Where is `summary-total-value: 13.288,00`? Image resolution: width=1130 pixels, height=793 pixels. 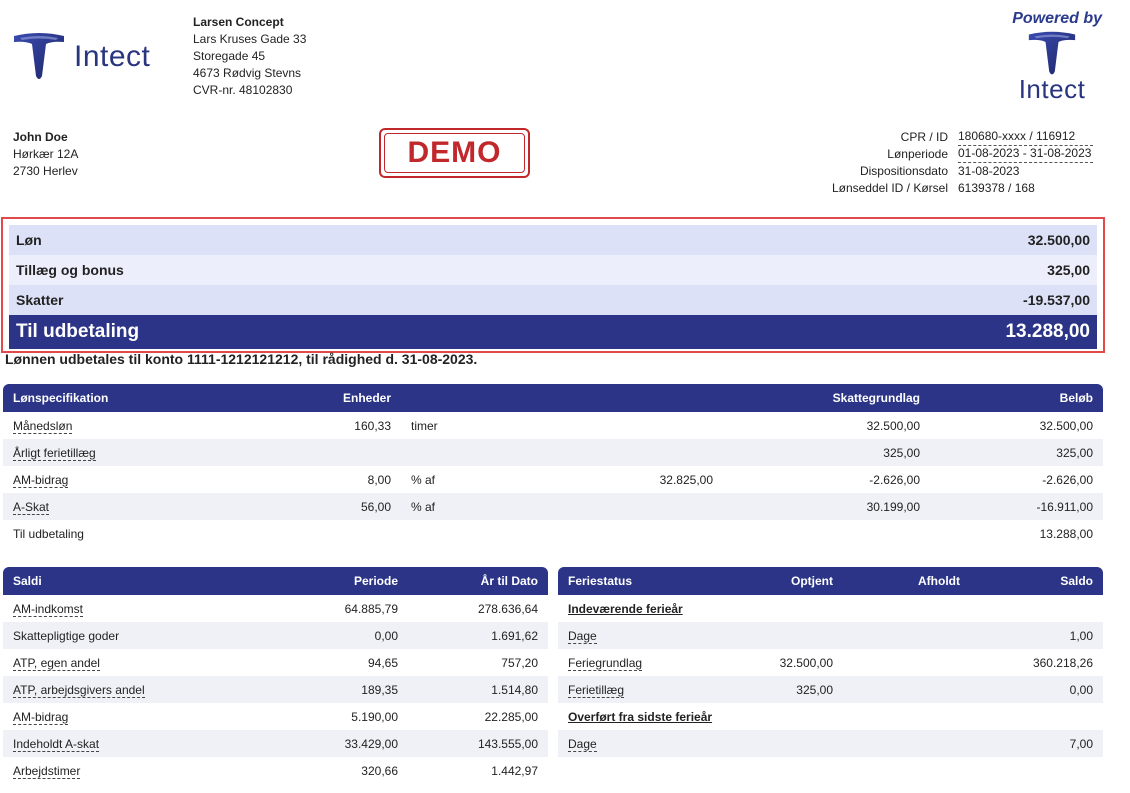 summary-total-value: 13.288,00 is located at coordinates (1047, 331).